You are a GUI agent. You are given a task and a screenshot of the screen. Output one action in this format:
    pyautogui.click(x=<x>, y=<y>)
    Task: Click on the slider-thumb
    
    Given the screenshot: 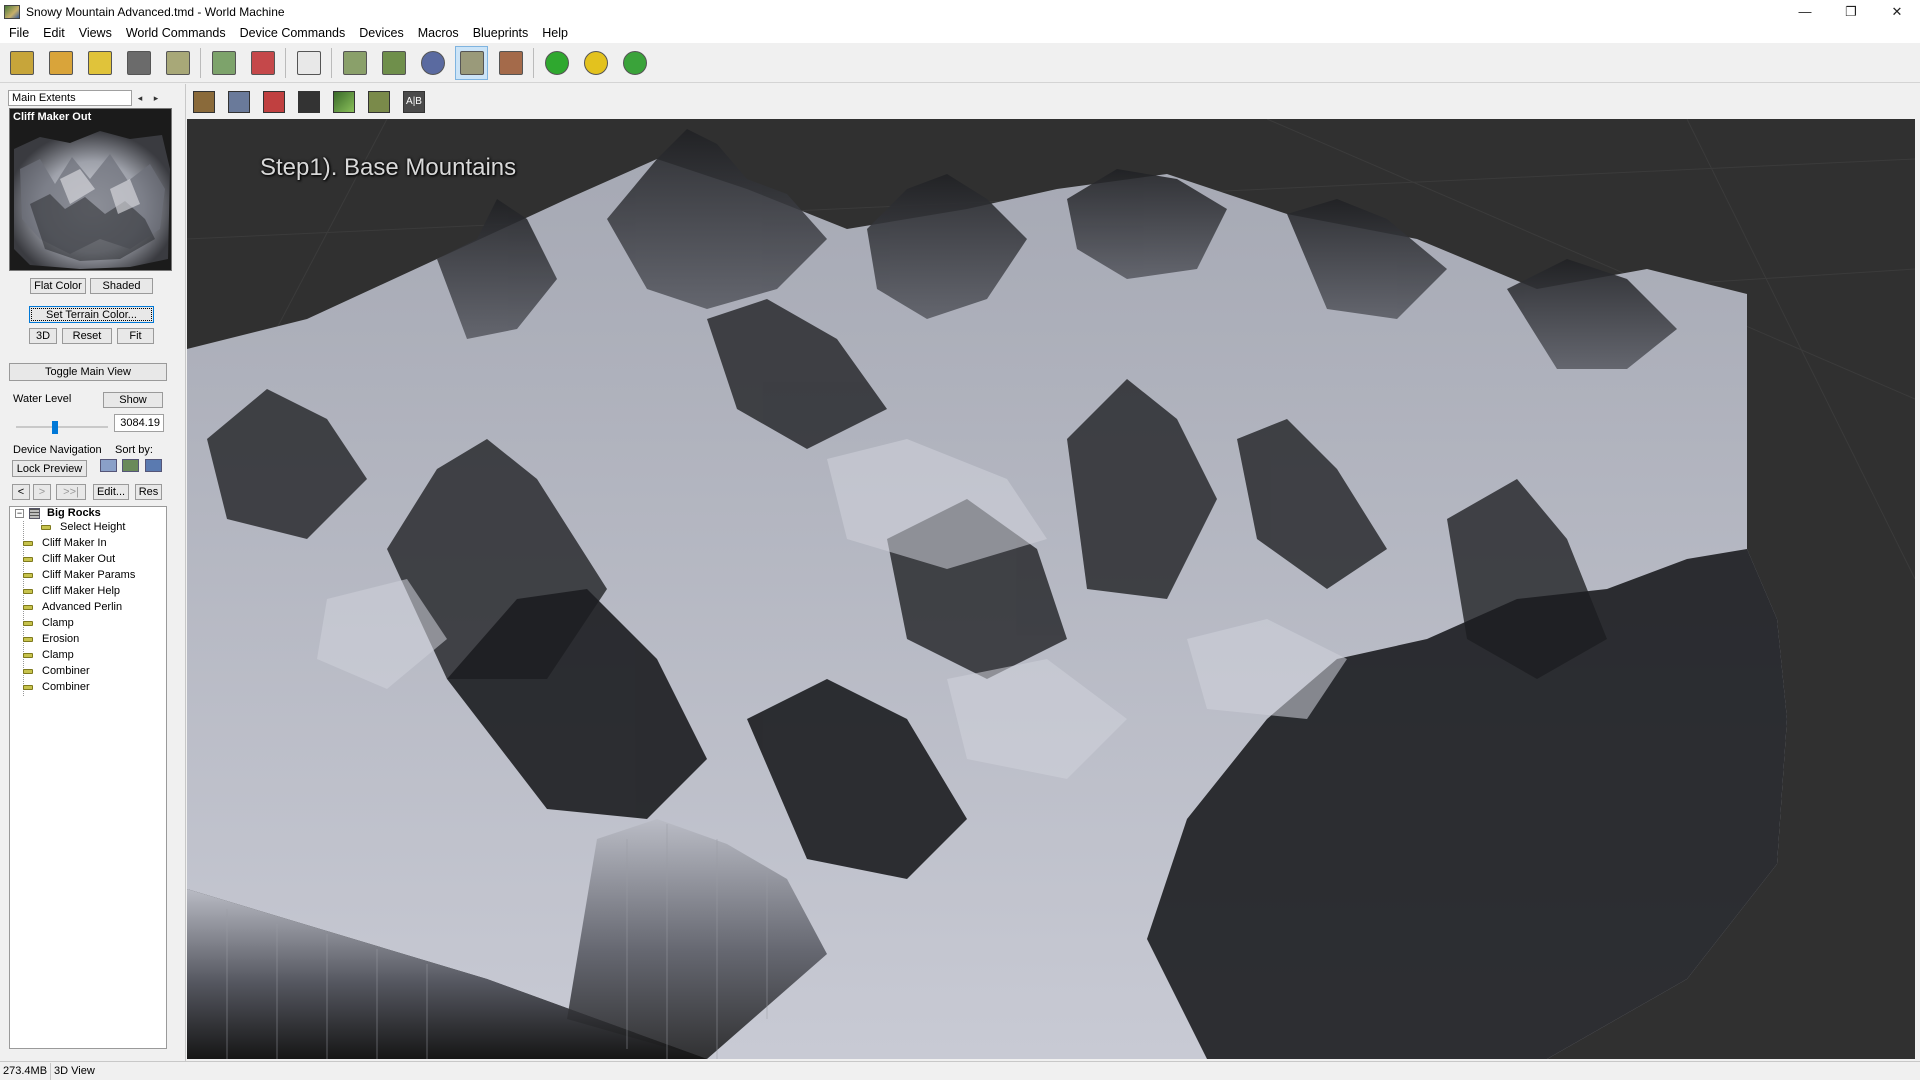 What is the action you would take?
    pyautogui.click(x=55, y=427)
    